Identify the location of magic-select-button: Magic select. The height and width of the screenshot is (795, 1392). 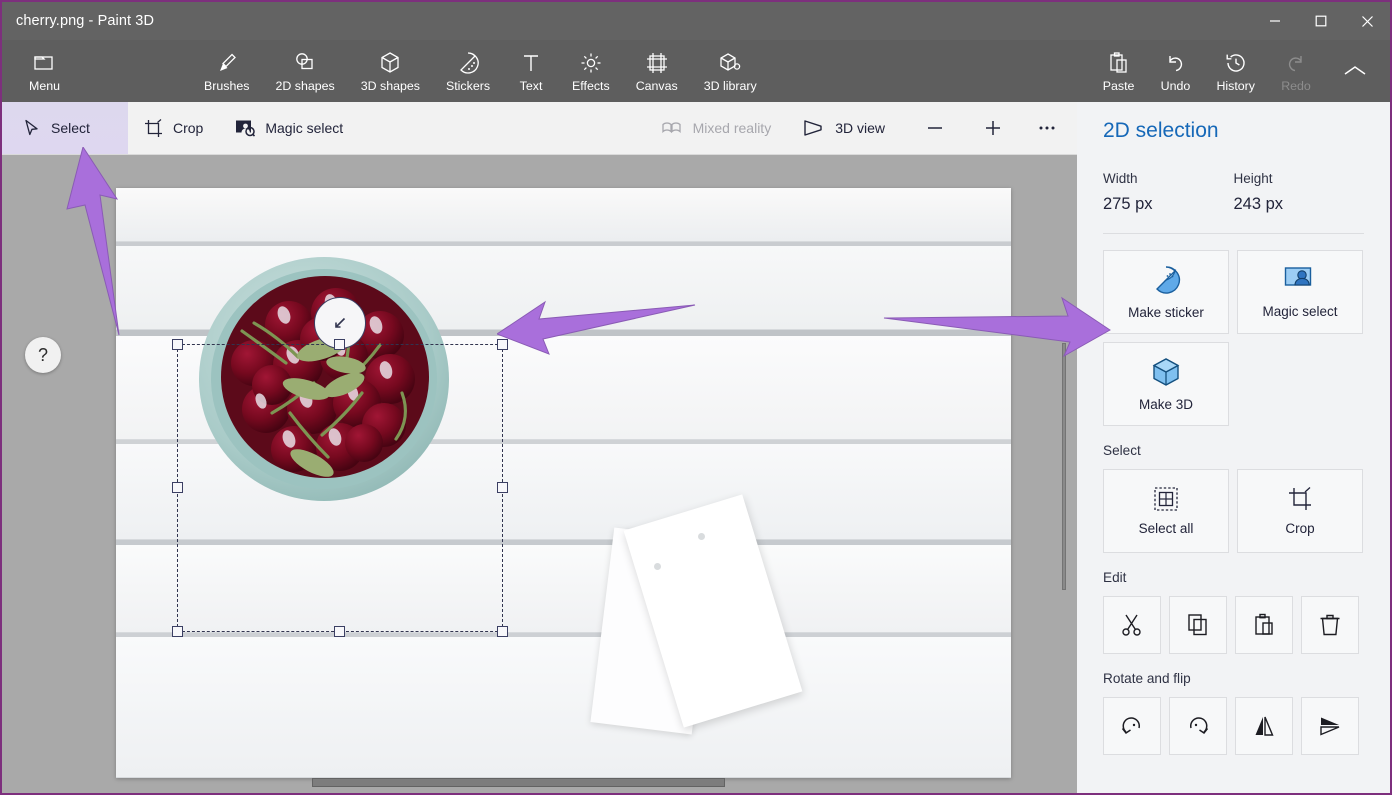
(1300, 292).